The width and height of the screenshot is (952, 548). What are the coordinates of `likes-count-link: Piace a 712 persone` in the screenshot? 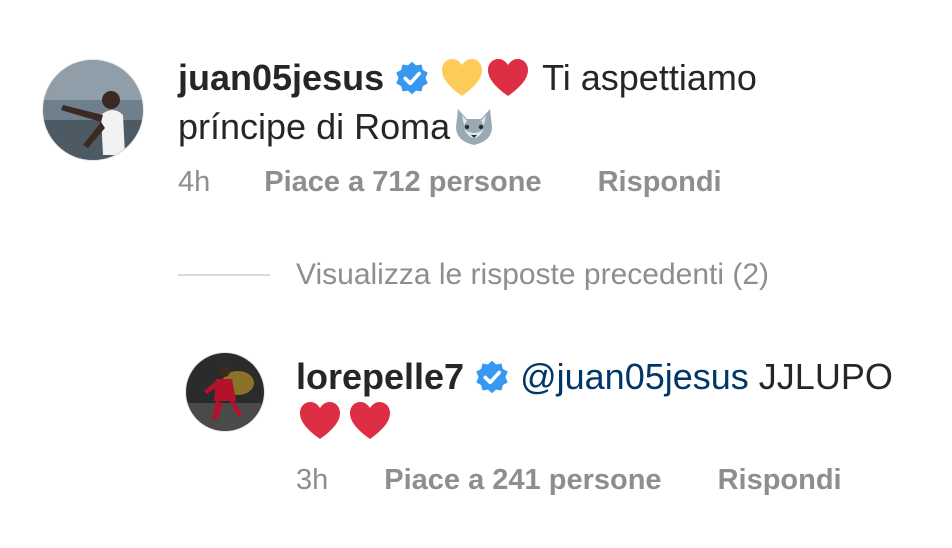 It's located at (402, 182).